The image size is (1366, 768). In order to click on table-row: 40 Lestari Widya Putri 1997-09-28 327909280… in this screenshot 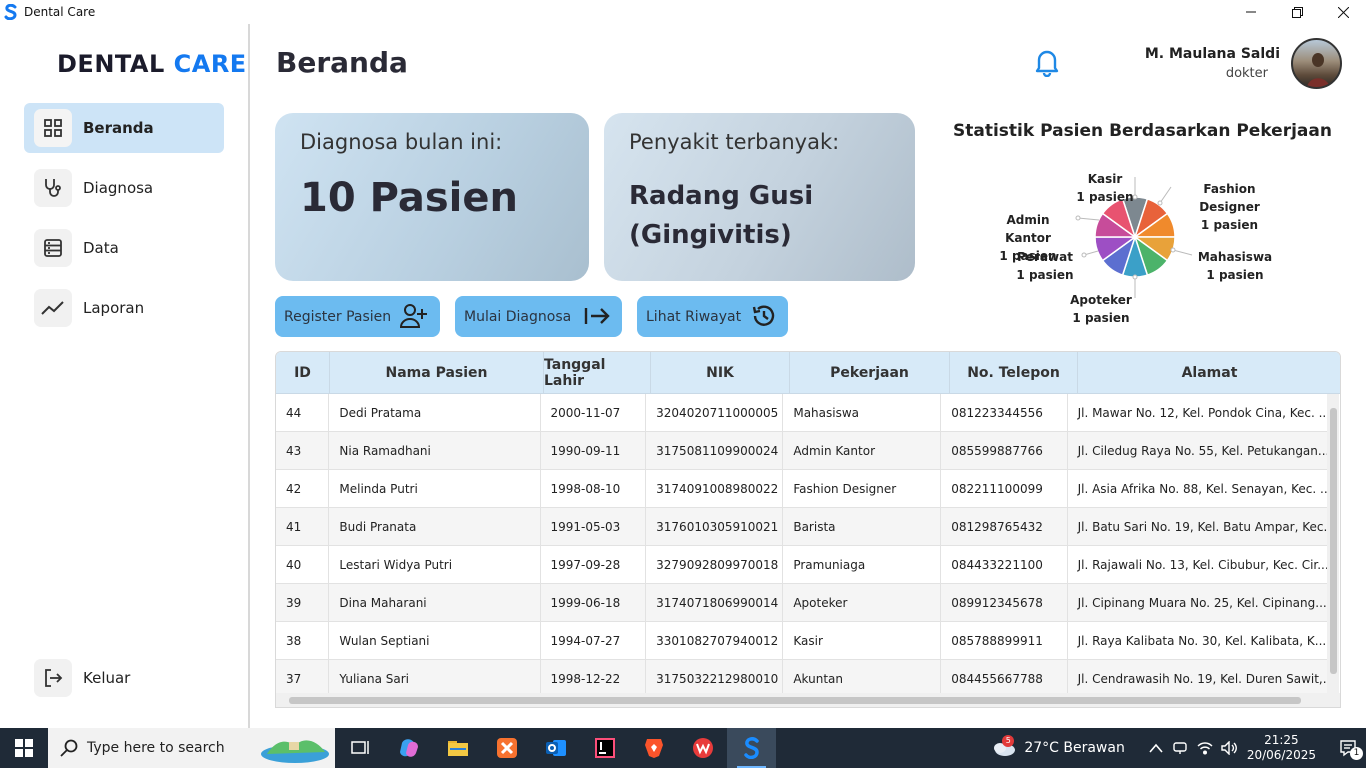, I will do `click(802, 565)`.